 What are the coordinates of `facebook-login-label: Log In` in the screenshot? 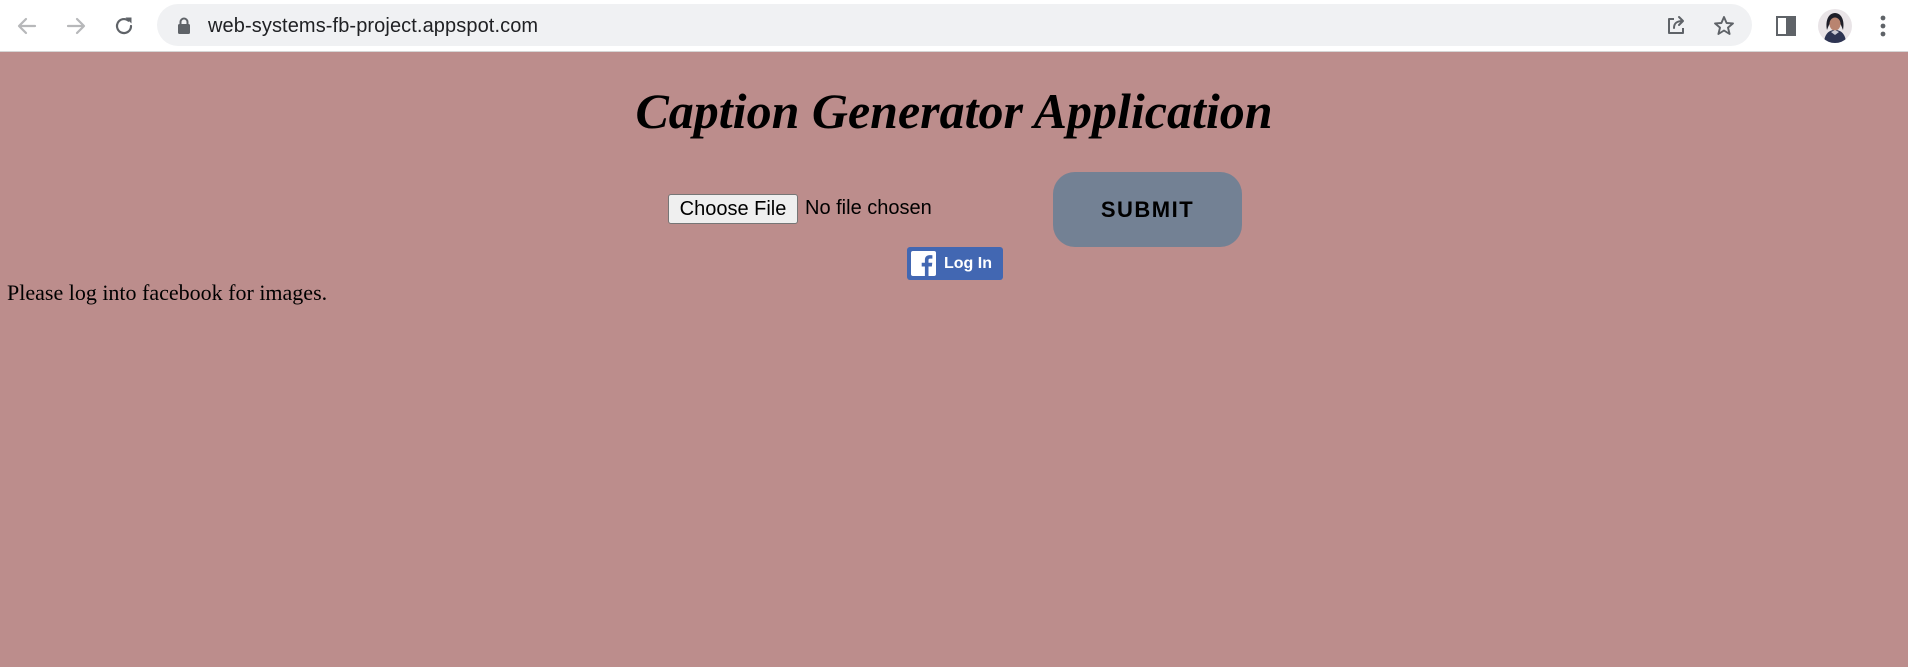 It's located at (968, 263).